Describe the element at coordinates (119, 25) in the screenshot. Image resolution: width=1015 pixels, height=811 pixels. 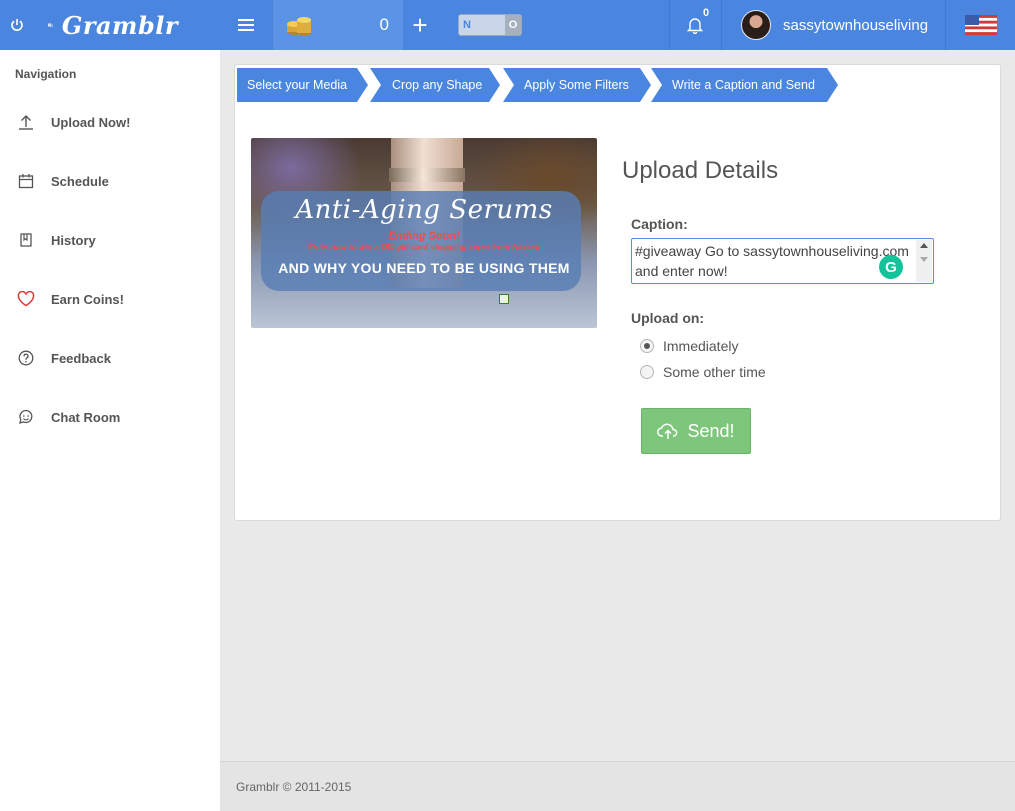
I see `brand-name: Gramblr` at that location.